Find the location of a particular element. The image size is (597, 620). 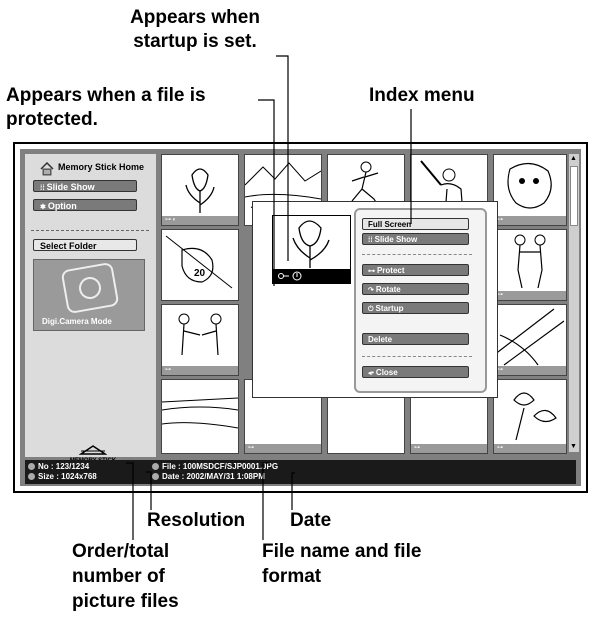

select-folder-label: Select Folder is located at coordinates (68, 246).